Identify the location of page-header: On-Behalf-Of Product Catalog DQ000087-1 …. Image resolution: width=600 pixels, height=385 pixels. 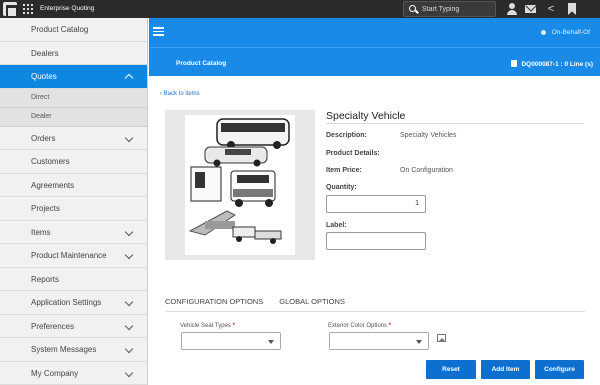
(374, 47).